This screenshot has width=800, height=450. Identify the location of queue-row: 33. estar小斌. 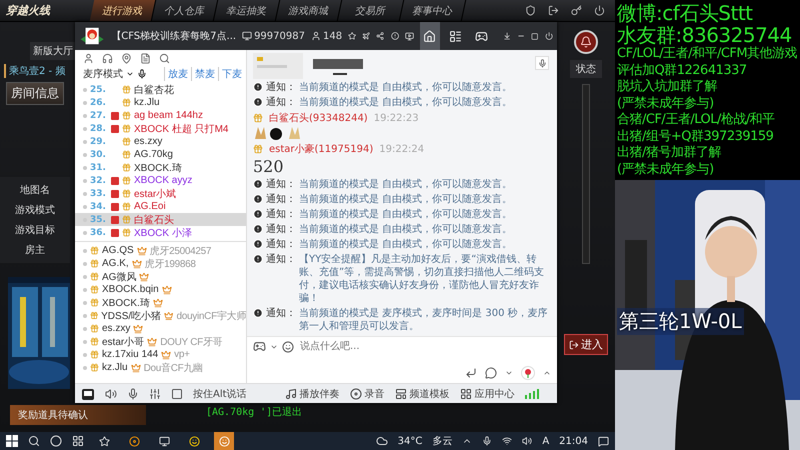
(160, 193).